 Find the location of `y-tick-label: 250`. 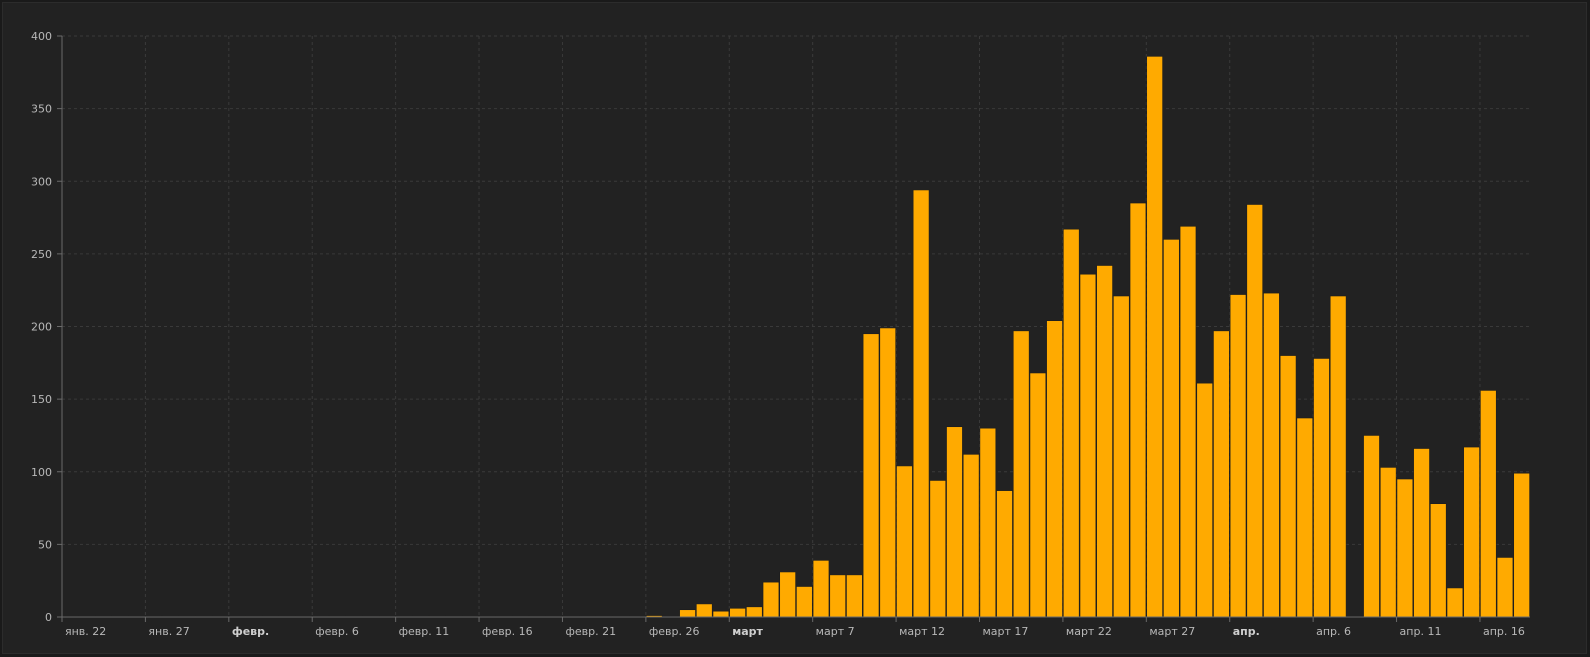

y-tick-label: 250 is located at coordinates (41, 254).